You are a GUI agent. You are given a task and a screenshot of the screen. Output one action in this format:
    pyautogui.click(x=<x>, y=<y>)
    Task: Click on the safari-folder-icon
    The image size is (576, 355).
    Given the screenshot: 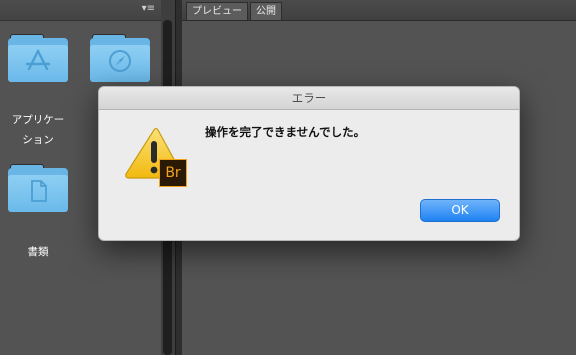 What is the action you would take?
    pyautogui.click(x=120, y=58)
    